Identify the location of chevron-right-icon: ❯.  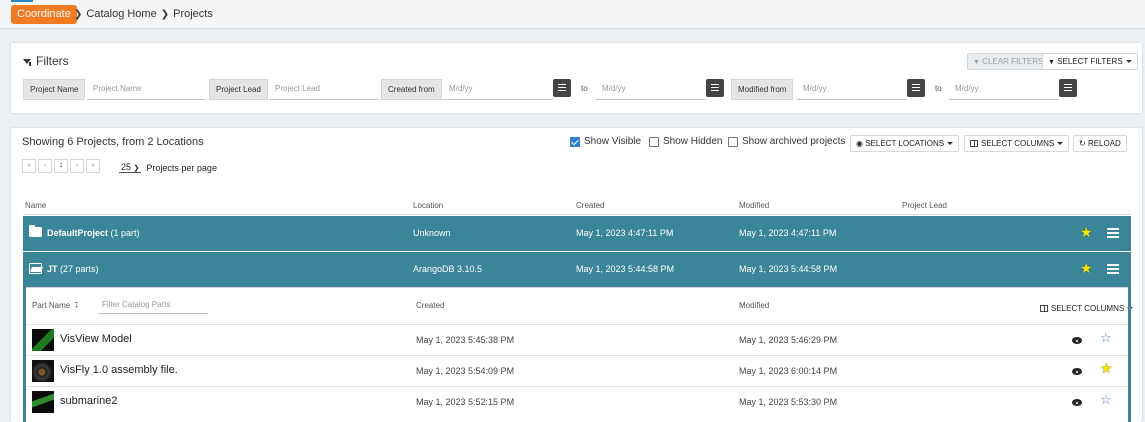
(78, 14).